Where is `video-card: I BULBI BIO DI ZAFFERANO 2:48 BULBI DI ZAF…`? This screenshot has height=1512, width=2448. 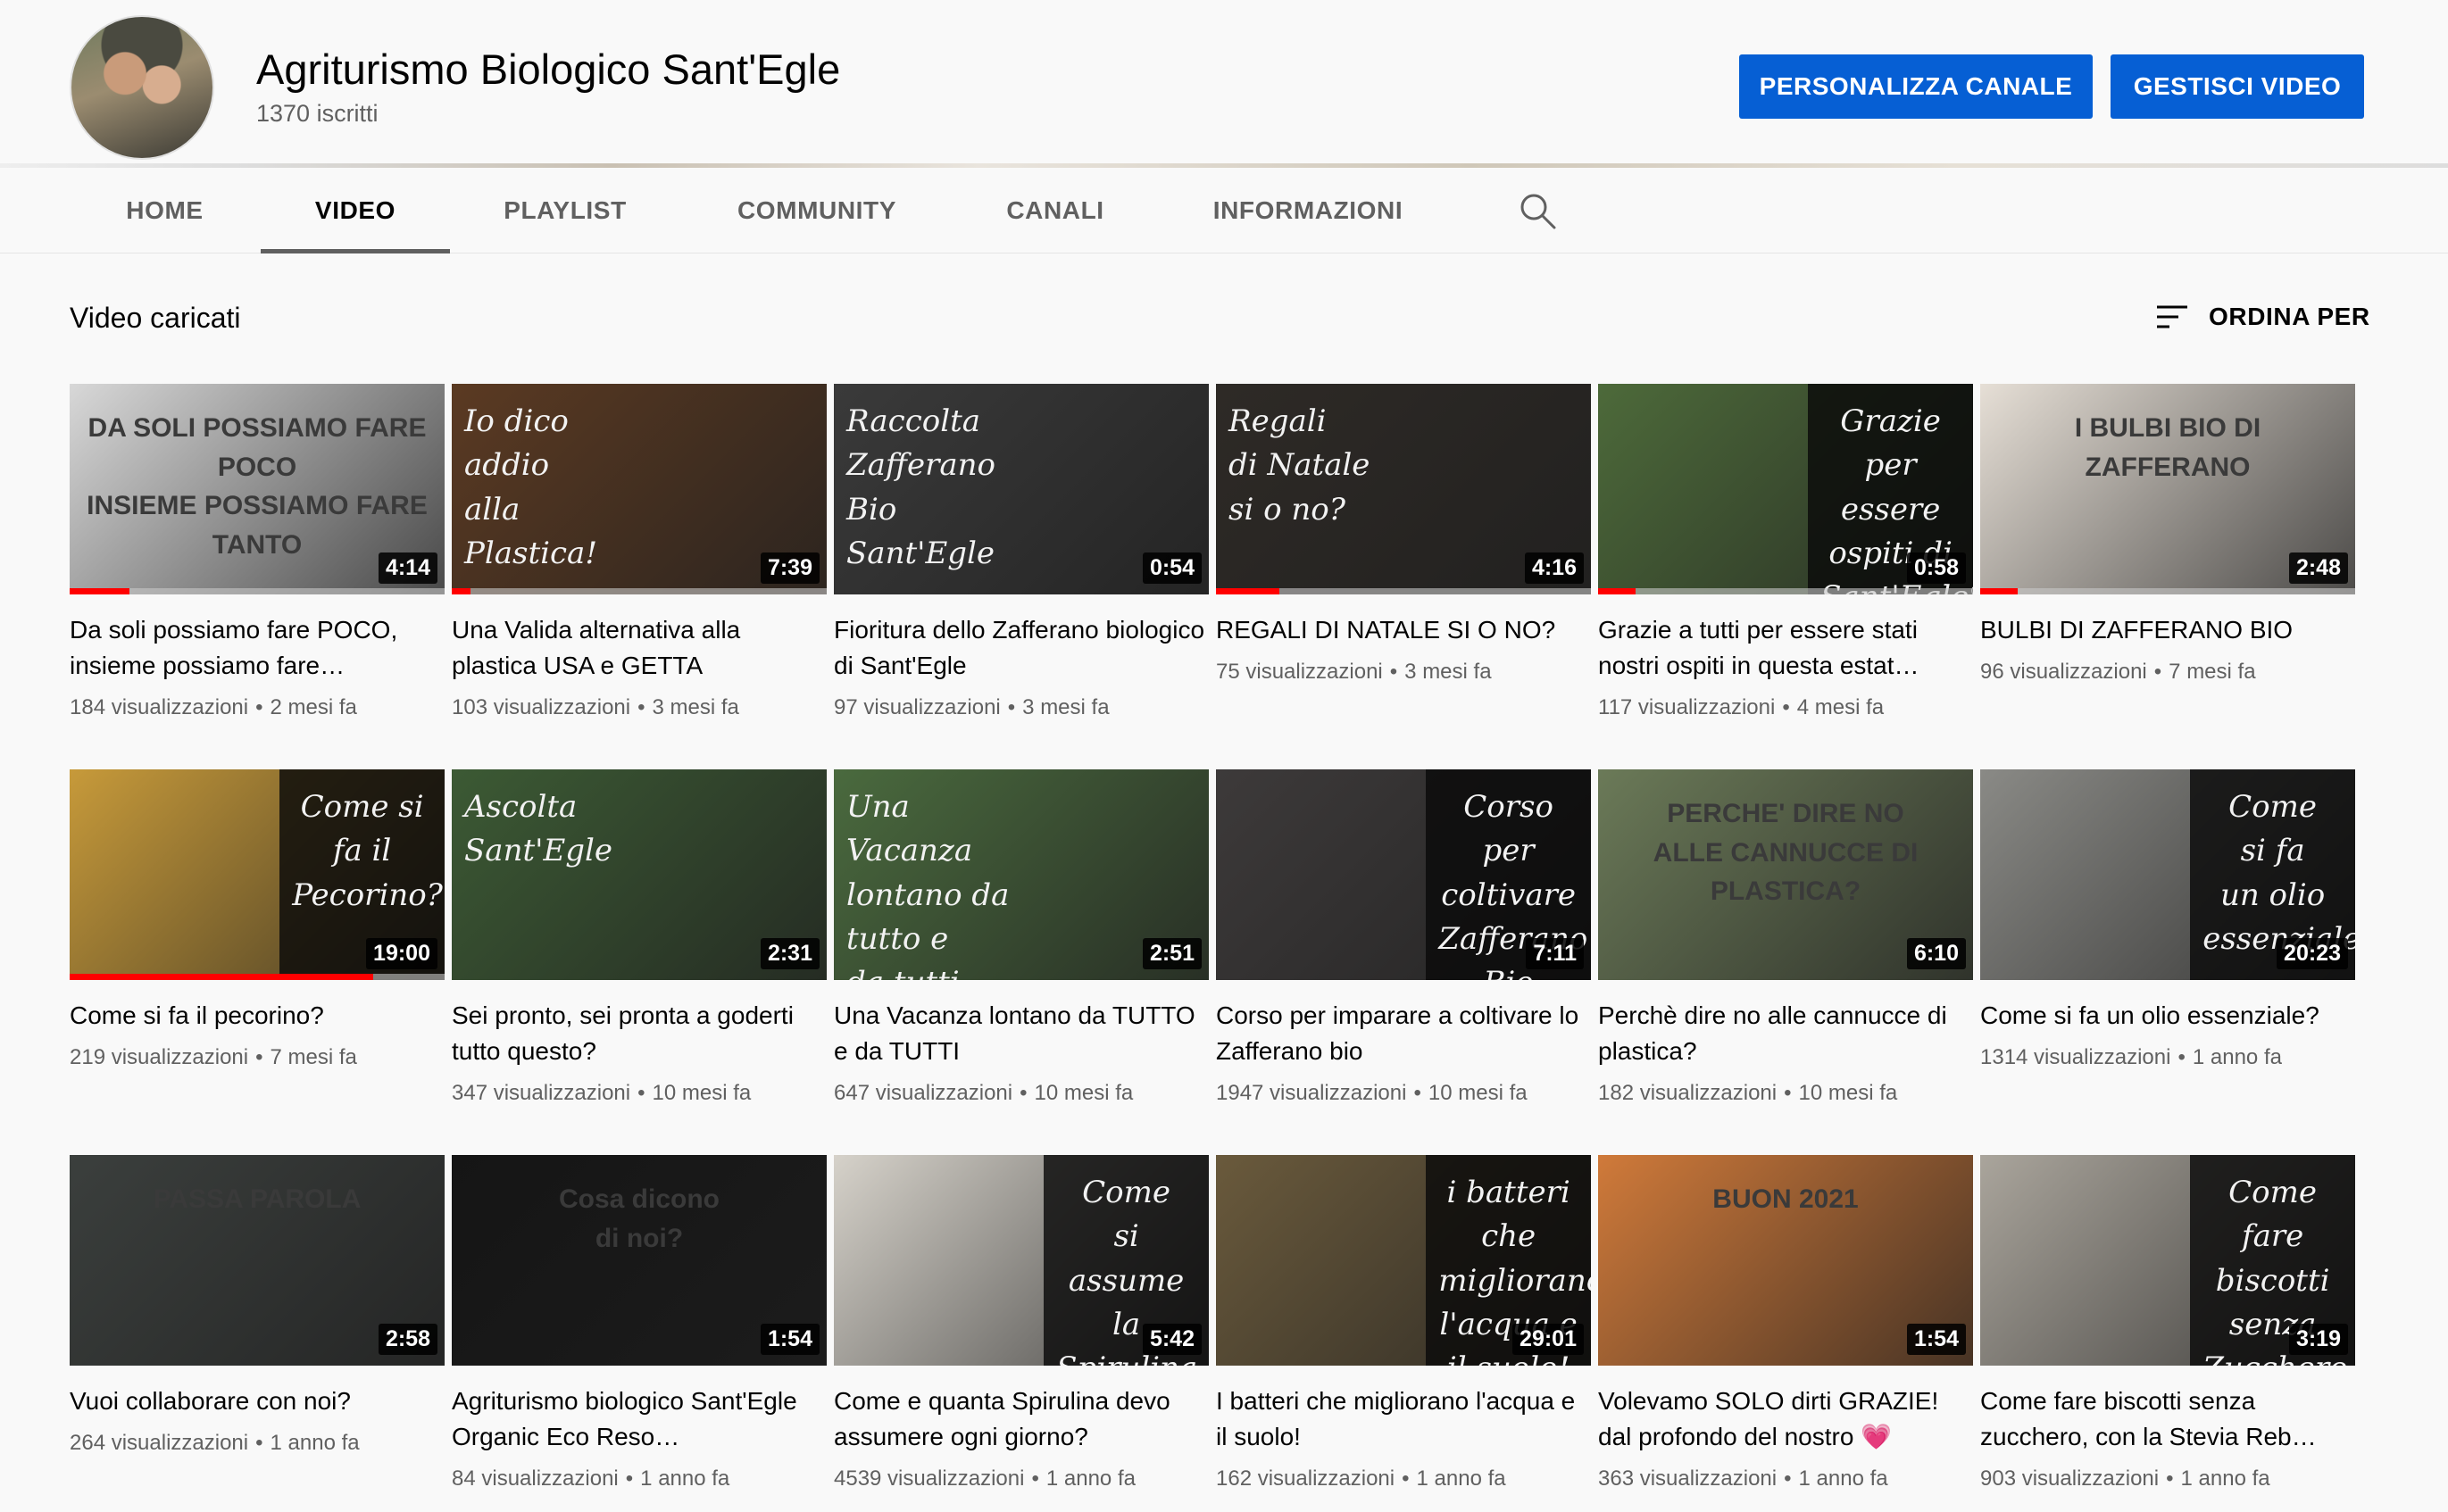
video-card: I BULBI BIO DI ZAFFERANO 2:48 BULBI DI ZAF… is located at coordinates (2167, 535).